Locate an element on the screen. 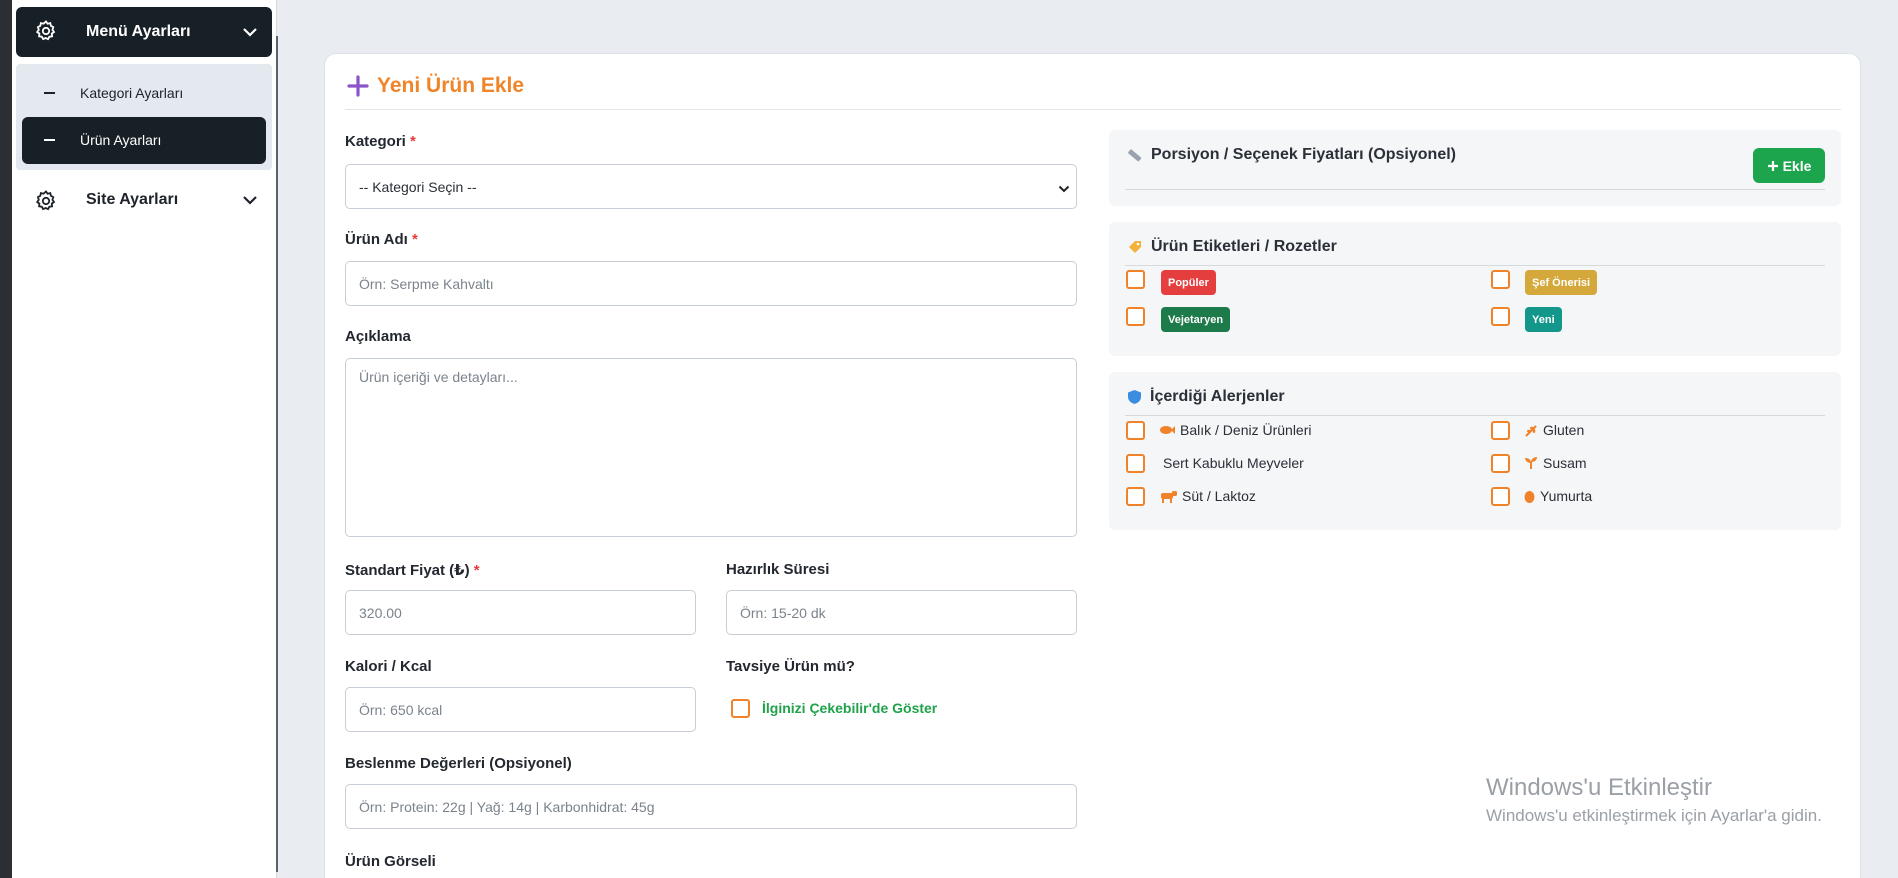 The width and height of the screenshot is (1898, 878). calories-placeholder: Örn: 650 kcal is located at coordinates (401, 709).